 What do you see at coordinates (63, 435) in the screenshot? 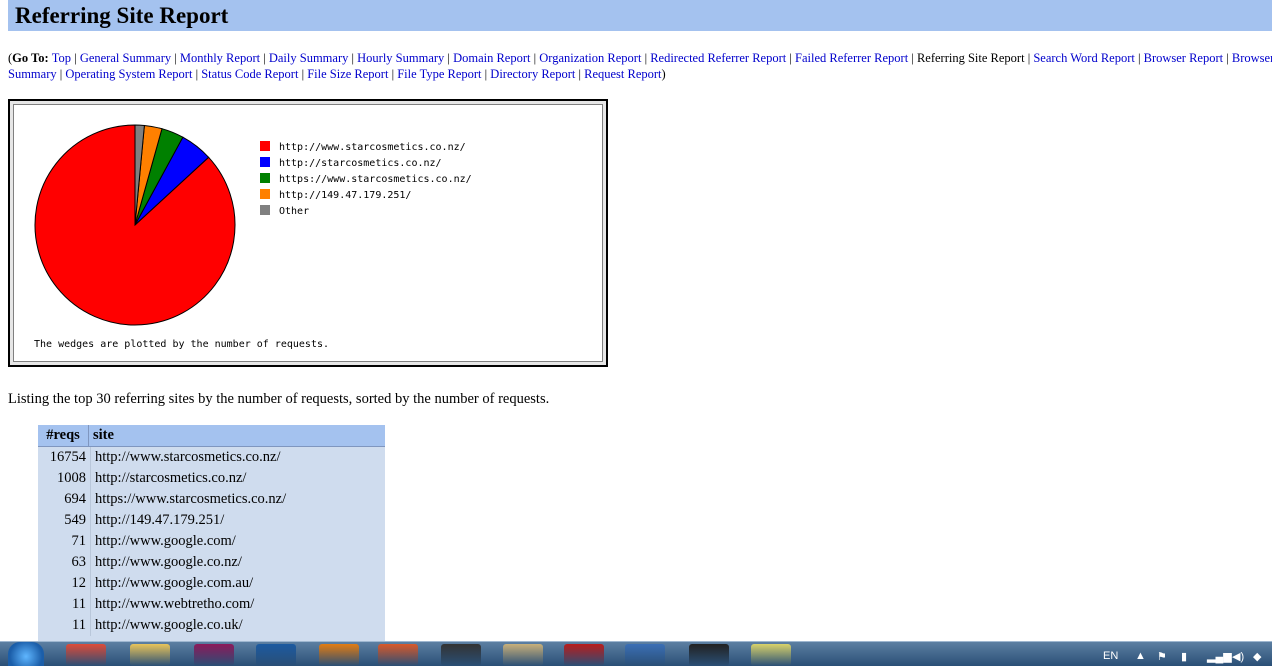
I see `column-header-reqs: #reqs` at bounding box center [63, 435].